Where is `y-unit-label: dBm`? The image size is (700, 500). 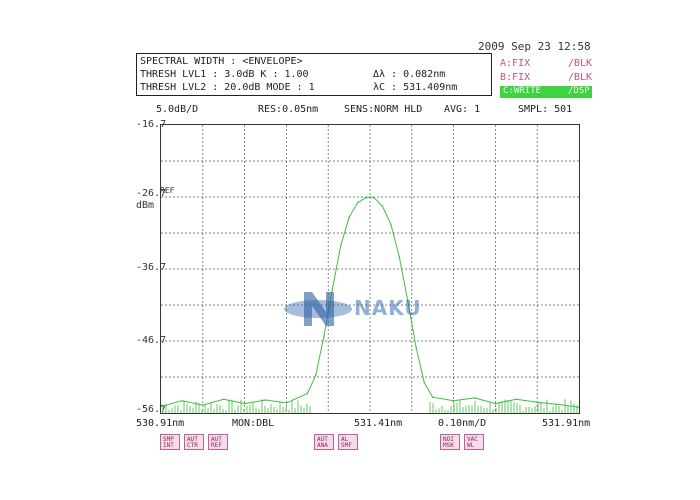
y-unit-label: dBm is located at coordinates (145, 205).